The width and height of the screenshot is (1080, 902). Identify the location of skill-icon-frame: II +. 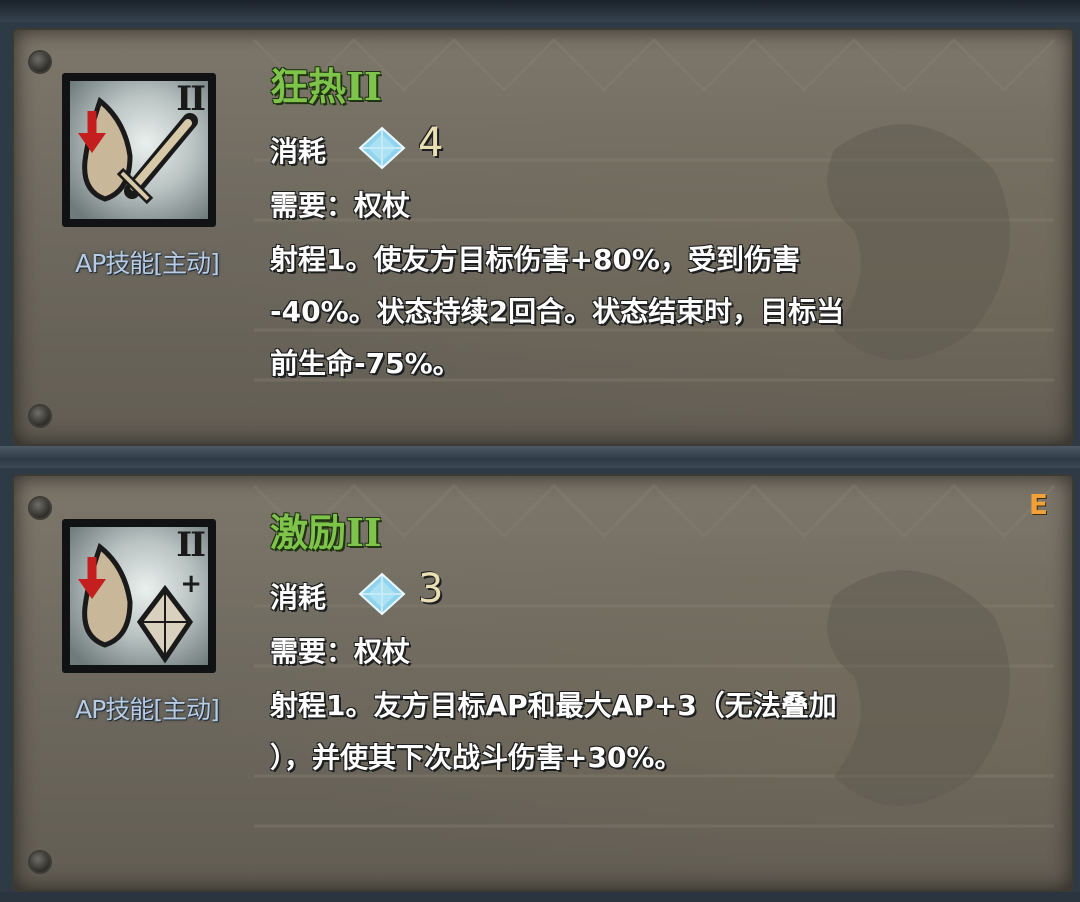
(139, 596).